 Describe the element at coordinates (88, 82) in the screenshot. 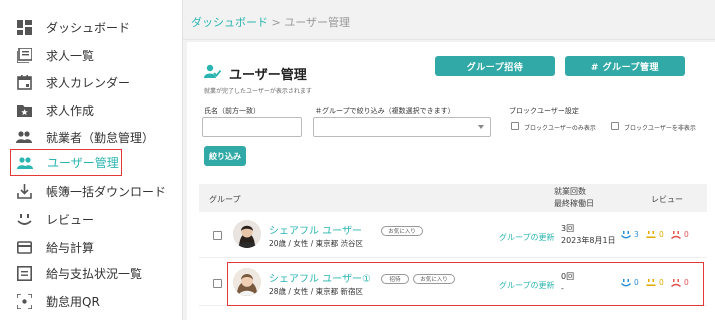

I see `sidebar-item-label: 求人カレンダー` at that location.